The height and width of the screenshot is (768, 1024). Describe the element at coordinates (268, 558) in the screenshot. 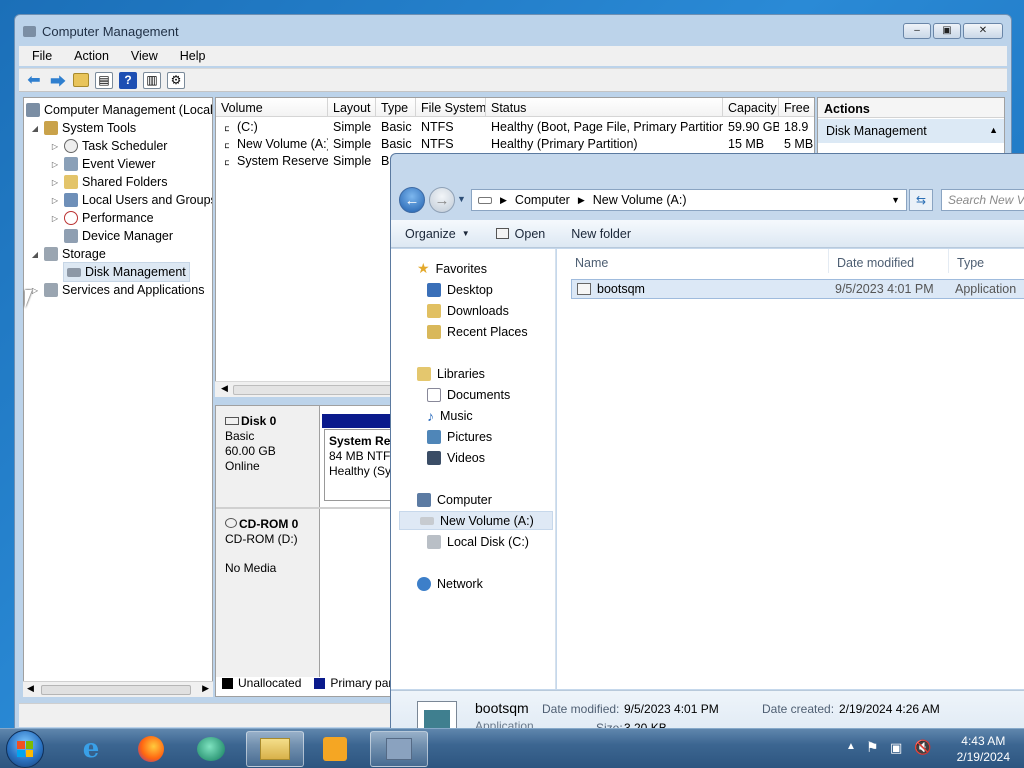

I see `cdrom-0-info: CD-ROM 0 CD-ROM (D:) No Media` at that location.